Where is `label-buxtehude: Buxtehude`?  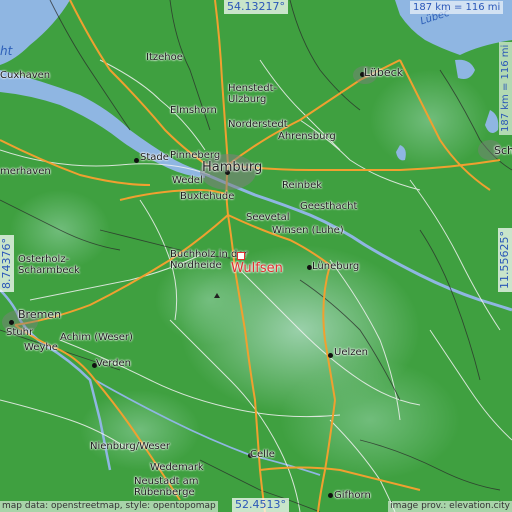
label-buxtehude: Buxtehude is located at coordinates (207, 196).